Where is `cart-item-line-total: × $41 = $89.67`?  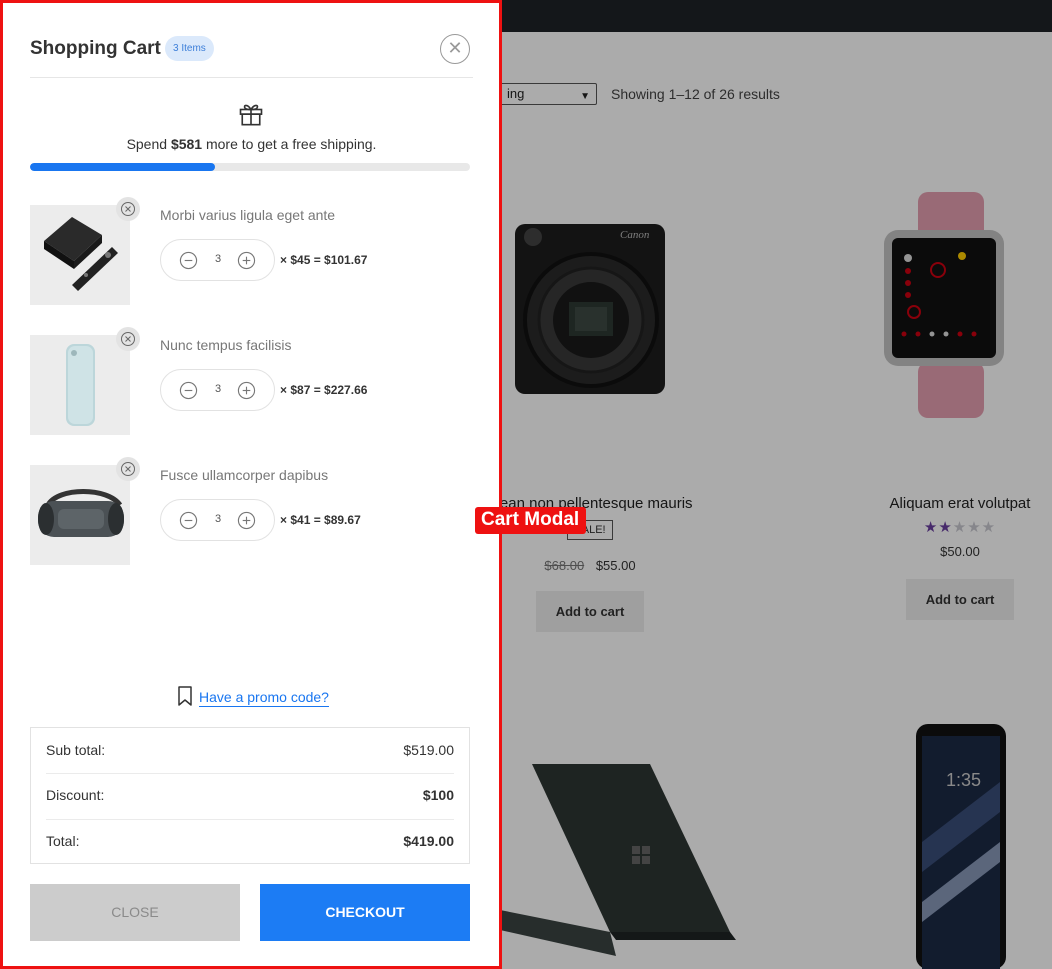 cart-item-line-total: × $41 = $89.67 is located at coordinates (320, 520).